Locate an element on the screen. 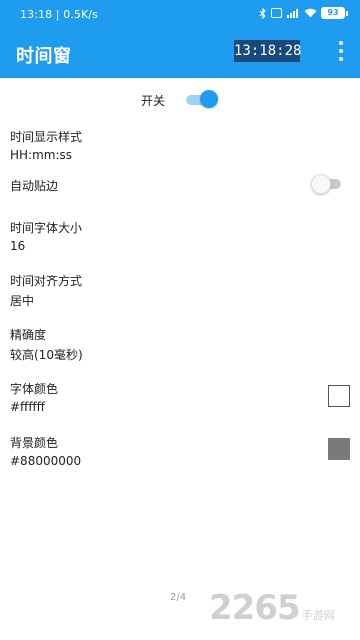 The height and width of the screenshot is (640, 360). watermark-number: 2265 is located at coordinates (255, 608).